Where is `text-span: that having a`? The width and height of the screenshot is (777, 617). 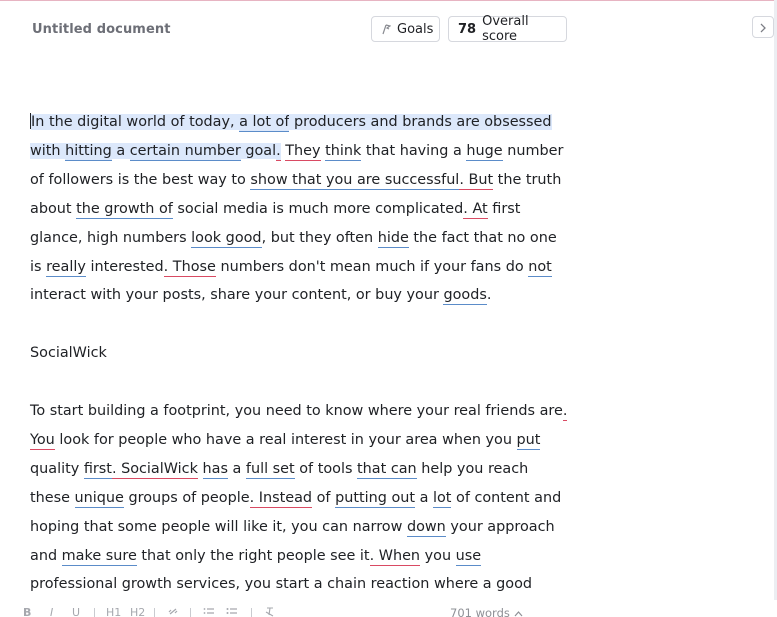 text-span: that having a is located at coordinates (414, 150).